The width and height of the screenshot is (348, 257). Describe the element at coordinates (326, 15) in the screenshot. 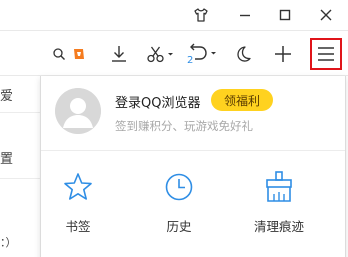

I see `close-icon` at that location.